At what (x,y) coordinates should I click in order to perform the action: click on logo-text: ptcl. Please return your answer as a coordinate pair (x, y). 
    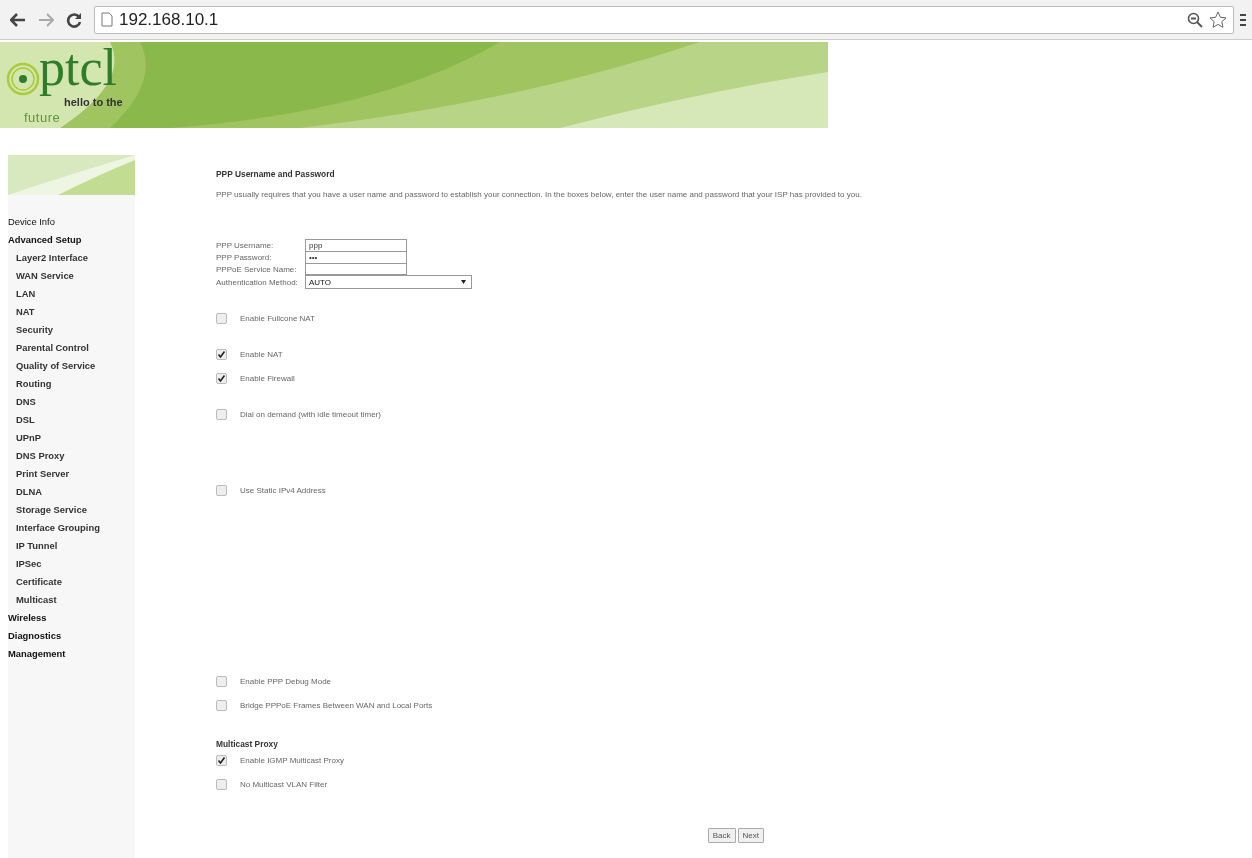
    Looking at the image, I should click on (78, 68).